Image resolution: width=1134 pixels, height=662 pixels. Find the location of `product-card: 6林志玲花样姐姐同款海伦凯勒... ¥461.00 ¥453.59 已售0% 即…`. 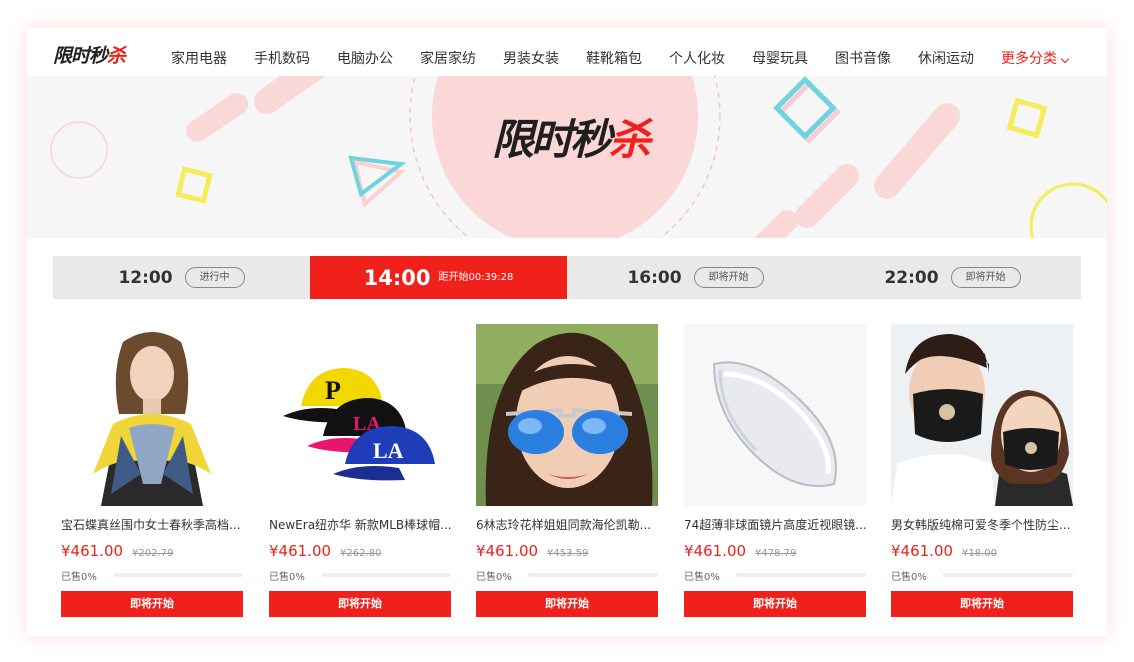

product-card: 6林志玲花样姐姐同款海伦凯勒... ¥461.00 ¥453.59 已售0% 即… is located at coordinates (567, 470).